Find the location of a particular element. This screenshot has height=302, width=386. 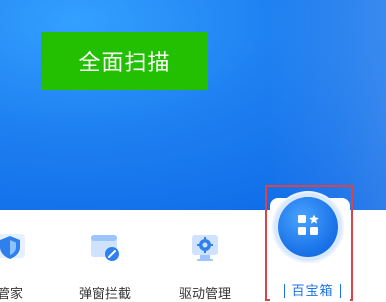

full-scan-button: 全面扫描 is located at coordinates (124, 61).